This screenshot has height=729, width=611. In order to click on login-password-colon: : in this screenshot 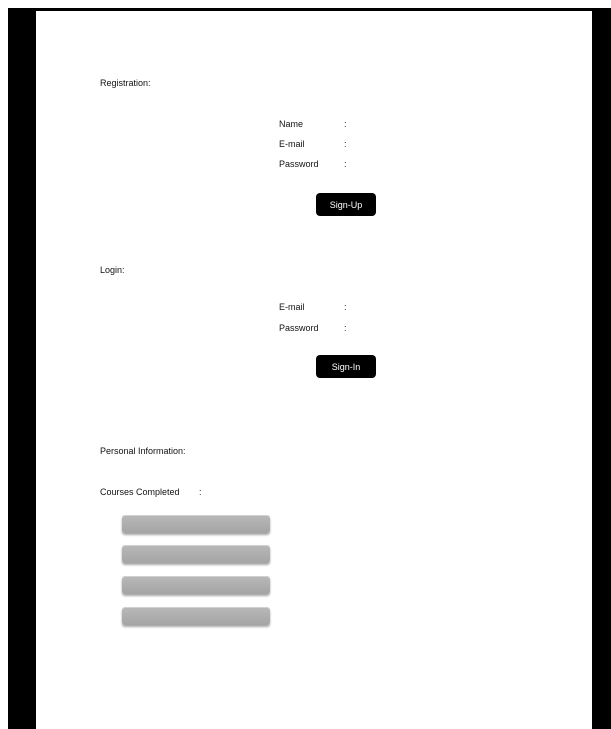, I will do `click(345, 328)`.